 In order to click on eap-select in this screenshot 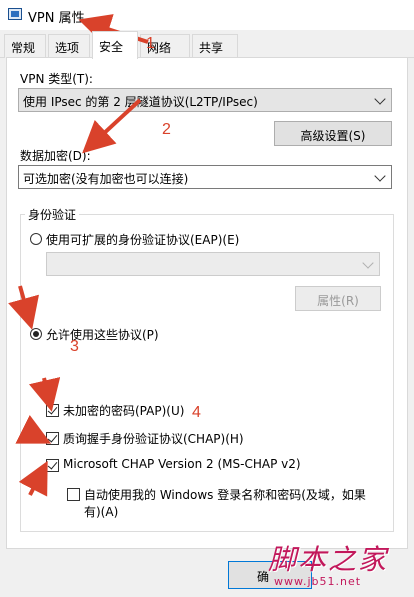, I will do `click(213, 264)`.